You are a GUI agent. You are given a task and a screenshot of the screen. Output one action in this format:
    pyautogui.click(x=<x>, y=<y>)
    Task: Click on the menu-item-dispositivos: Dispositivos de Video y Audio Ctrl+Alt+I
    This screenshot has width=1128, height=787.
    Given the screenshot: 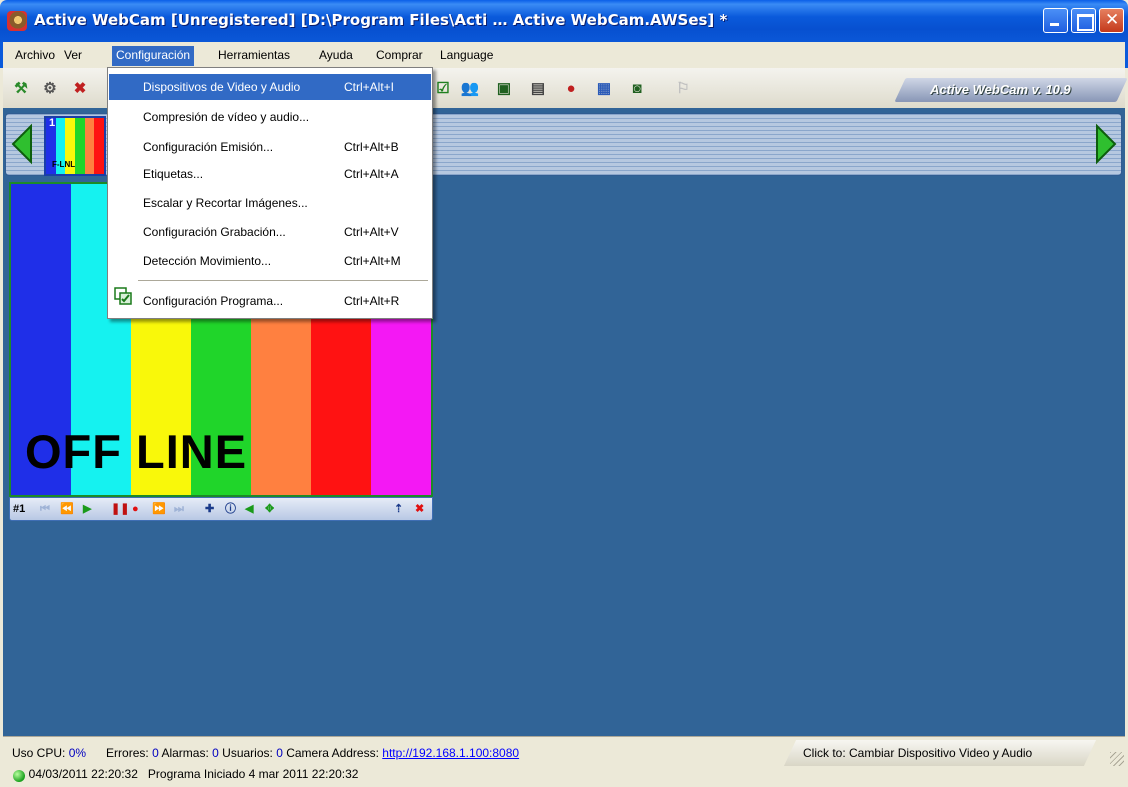 What is the action you would take?
    pyautogui.click(x=270, y=87)
    